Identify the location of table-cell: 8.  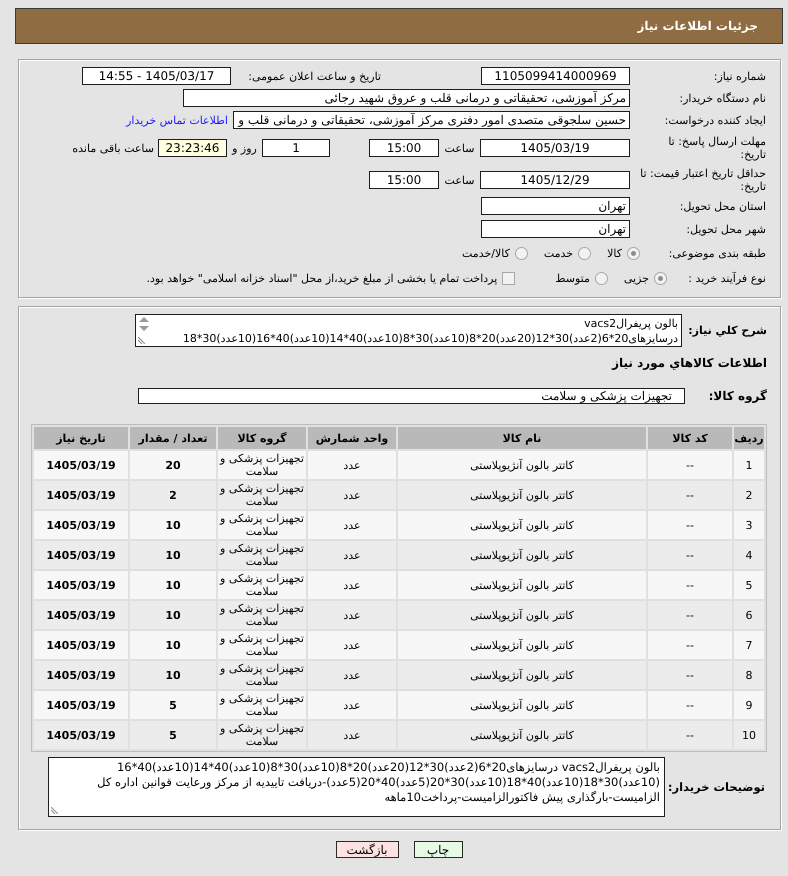
(749, 675).